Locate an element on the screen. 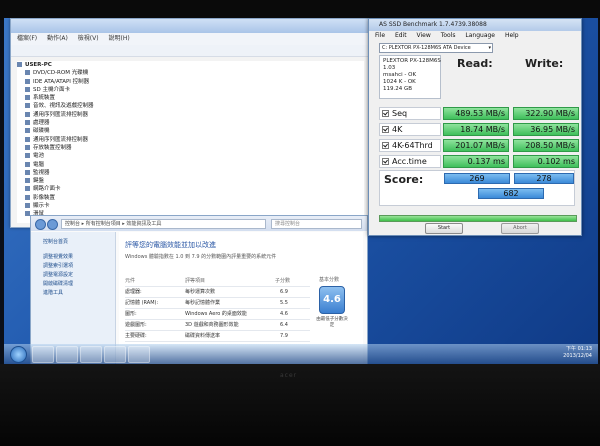  test-checkbox-4k: 4K is located at coordinates (410, 129).